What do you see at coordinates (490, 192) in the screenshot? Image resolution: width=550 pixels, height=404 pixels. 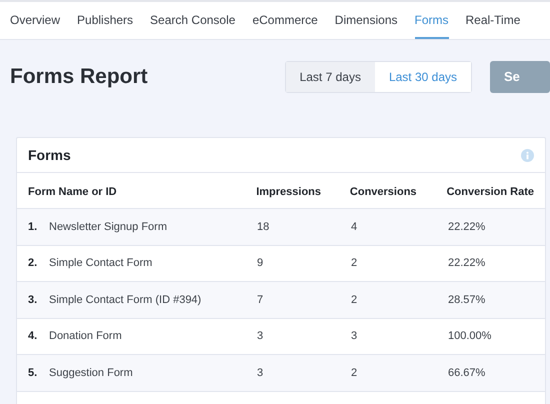 I see `column-header: Conversion Rate` at bounding box center [490, 192].